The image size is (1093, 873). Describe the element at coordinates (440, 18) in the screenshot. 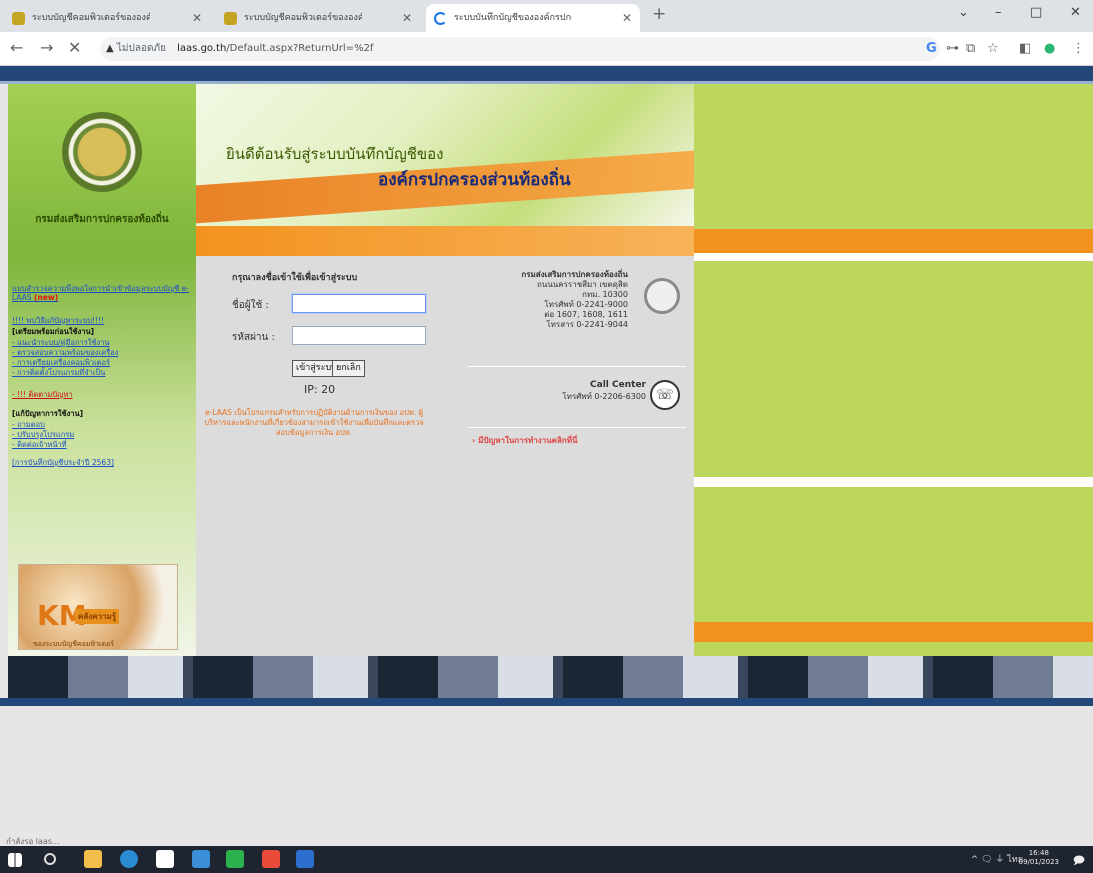

I see `loading-spinner-icon` at that location.